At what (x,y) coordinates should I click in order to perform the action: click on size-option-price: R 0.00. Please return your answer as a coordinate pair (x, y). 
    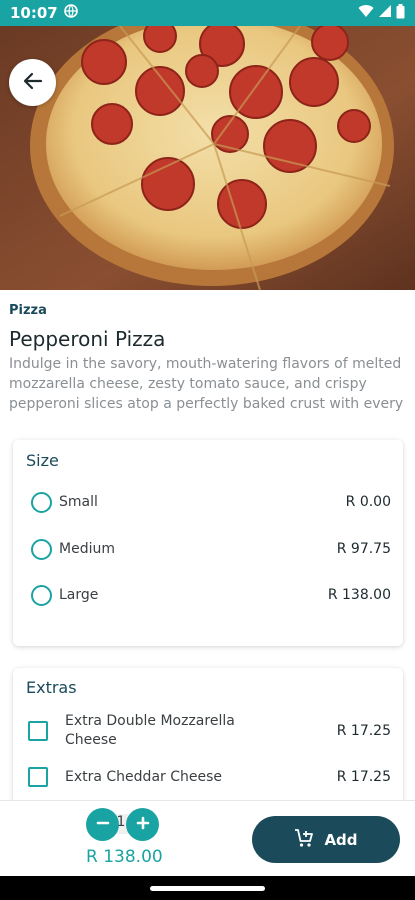
    Looking at the image, I should click on (368, 502).